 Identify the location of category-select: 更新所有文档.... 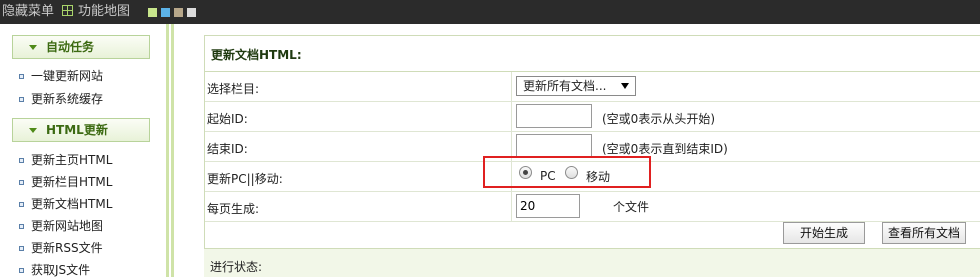
(576, 86).